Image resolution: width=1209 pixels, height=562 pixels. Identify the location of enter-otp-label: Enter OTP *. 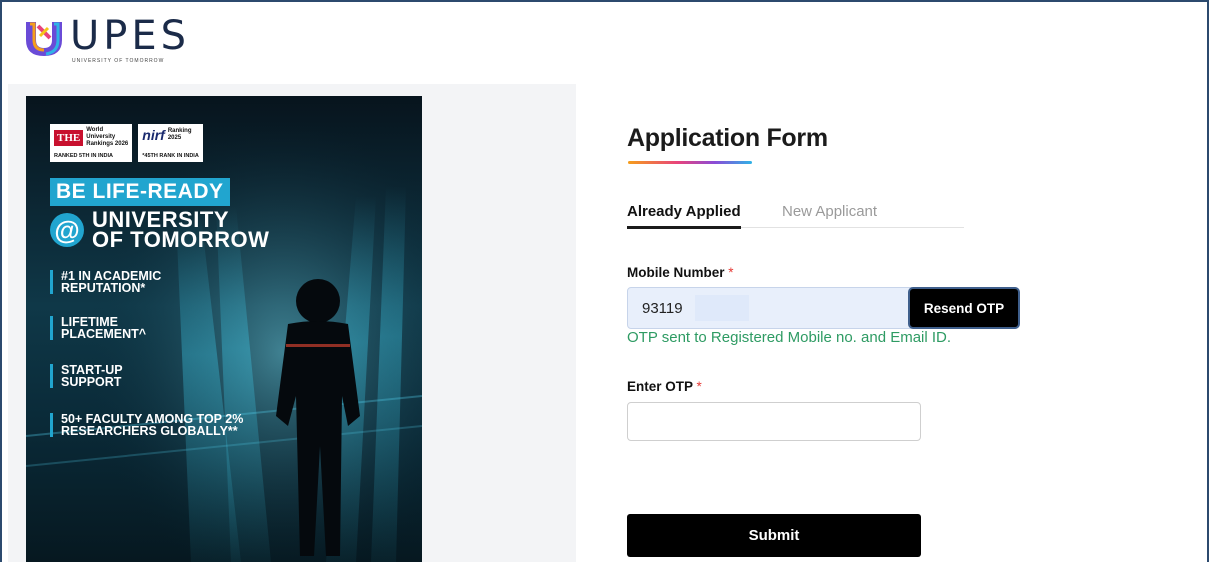
(664, 386).